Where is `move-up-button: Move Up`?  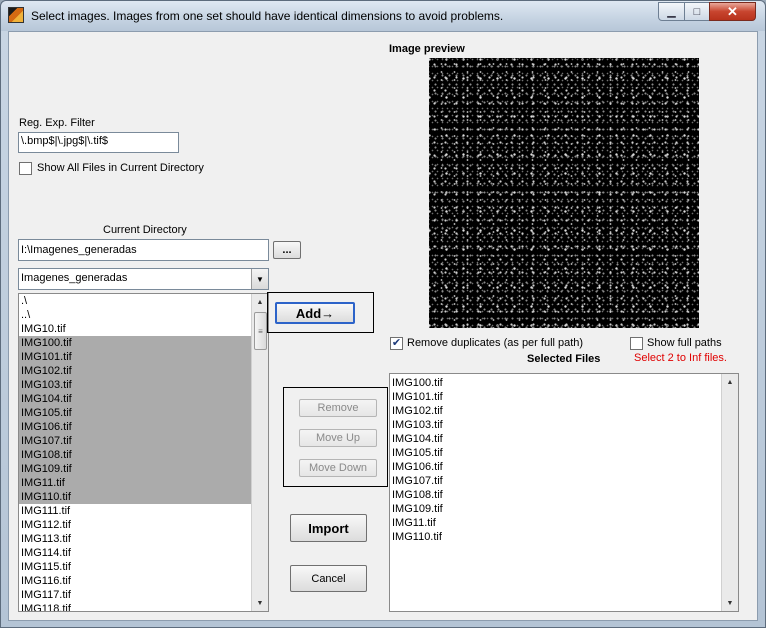
move-up-button: Move Up is located at coordinates (338, 438).